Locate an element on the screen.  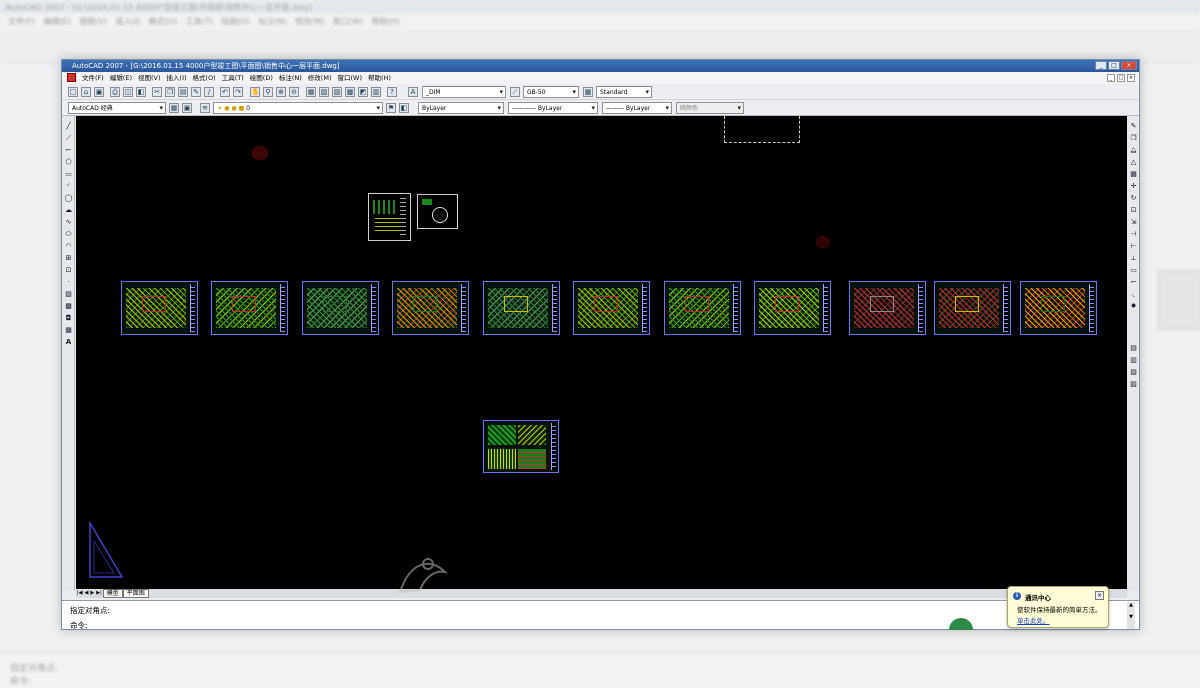
spline-icon: ∿ is located at coordinates (68, 222).